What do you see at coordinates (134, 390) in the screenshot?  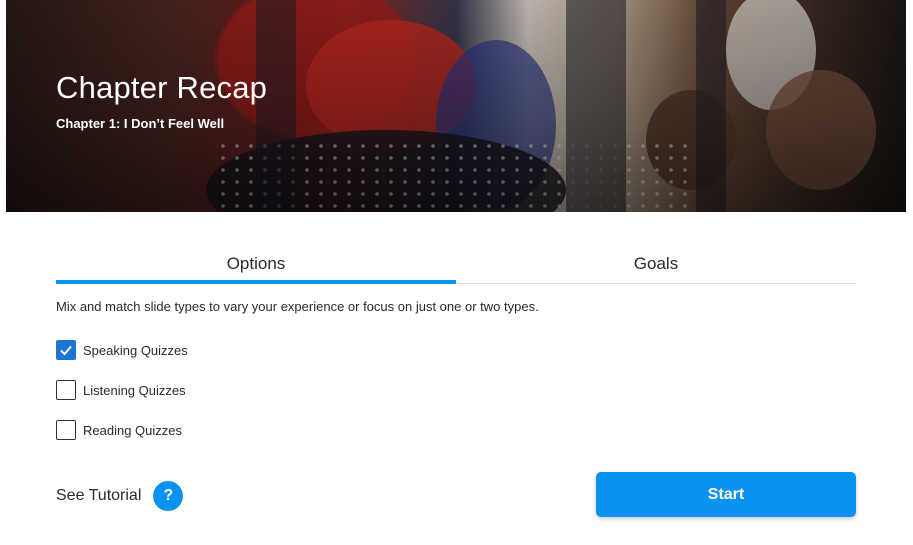 I see `option-label: Listening Quizzes` at bounding box center [134, 390].